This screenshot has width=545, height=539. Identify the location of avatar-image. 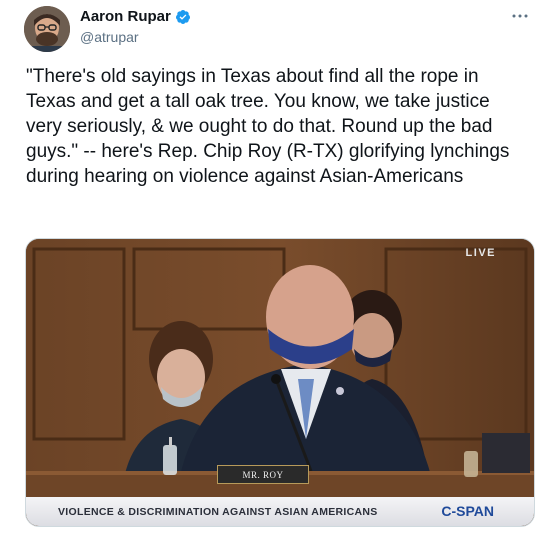
(47, 29).